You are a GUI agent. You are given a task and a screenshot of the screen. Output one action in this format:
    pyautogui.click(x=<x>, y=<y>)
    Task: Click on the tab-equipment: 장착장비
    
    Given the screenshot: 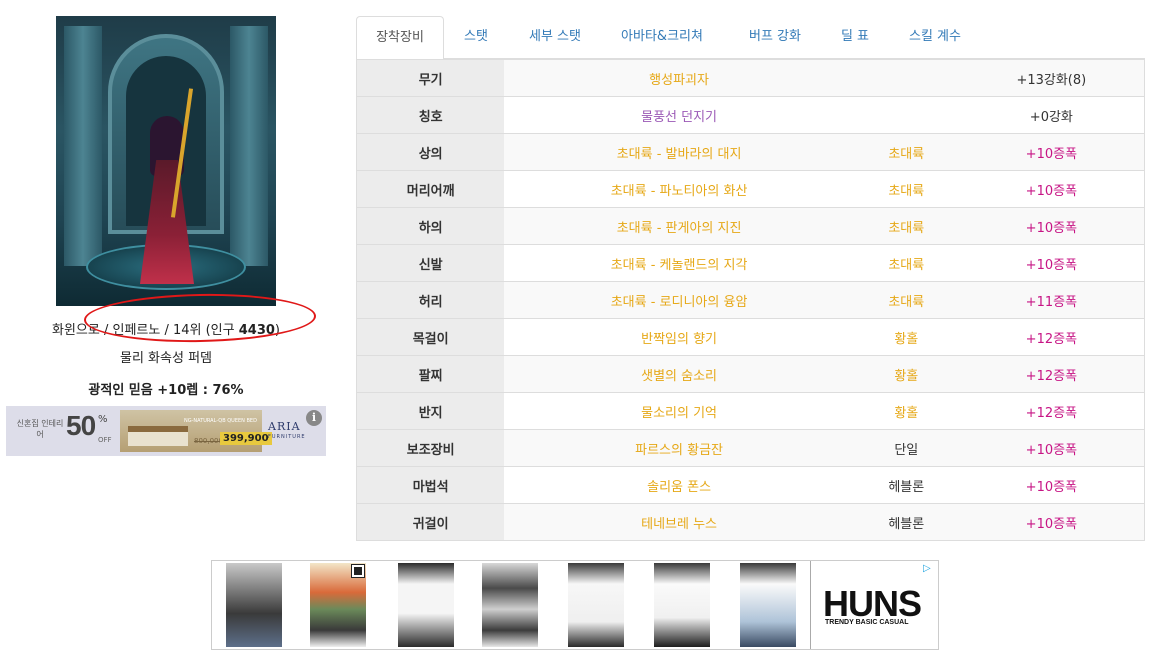 What is the action you would take?
    pyautogui.click(x=400, y=38)
    